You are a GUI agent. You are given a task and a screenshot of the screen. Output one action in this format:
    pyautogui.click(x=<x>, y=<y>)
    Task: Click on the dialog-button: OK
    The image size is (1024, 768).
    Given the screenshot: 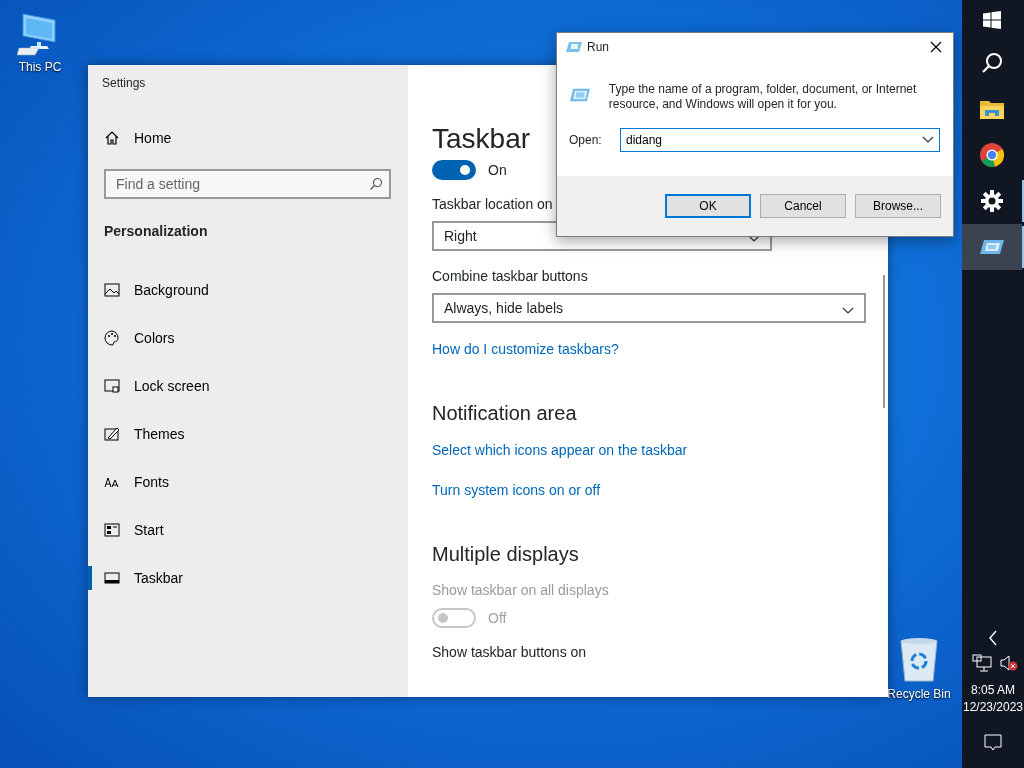 What is the action you would take?
    pyautogui.click(x=708, y=206)
    